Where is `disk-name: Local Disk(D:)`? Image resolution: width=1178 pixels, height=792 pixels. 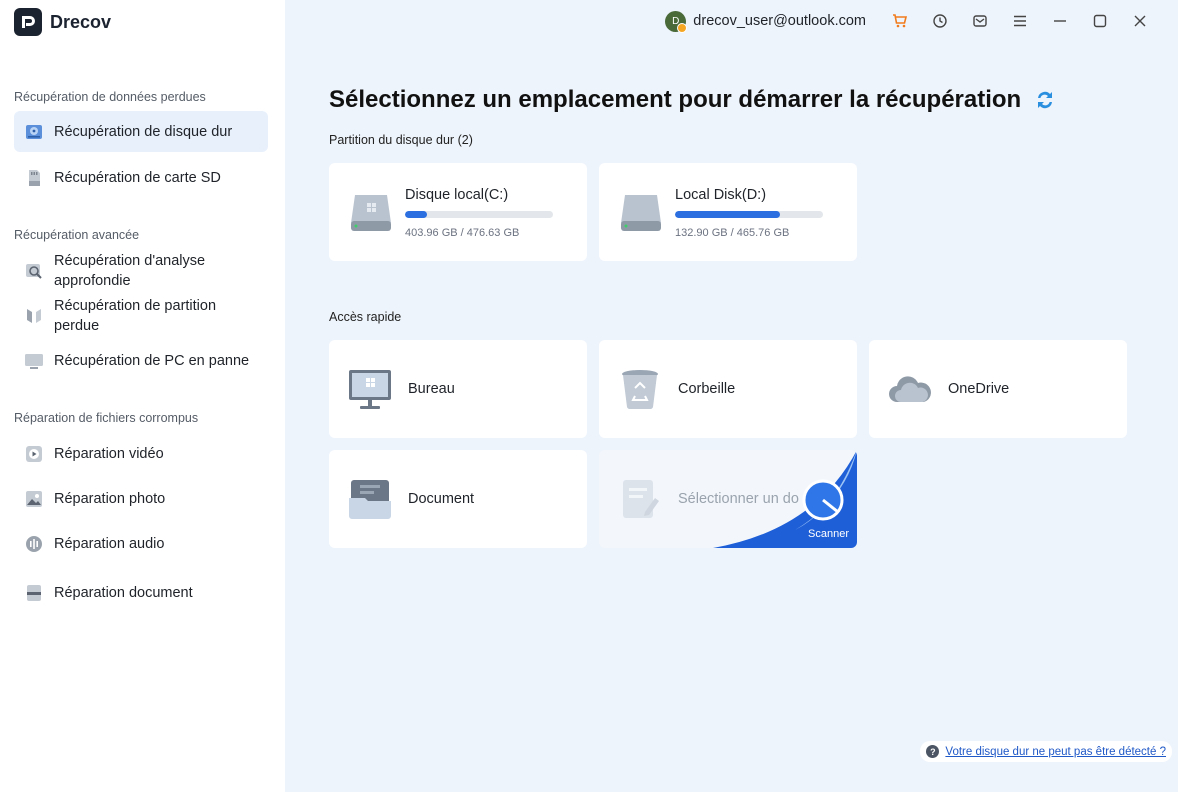
disk-name: Local Disk(D:) is located at coordinates (721, 195).